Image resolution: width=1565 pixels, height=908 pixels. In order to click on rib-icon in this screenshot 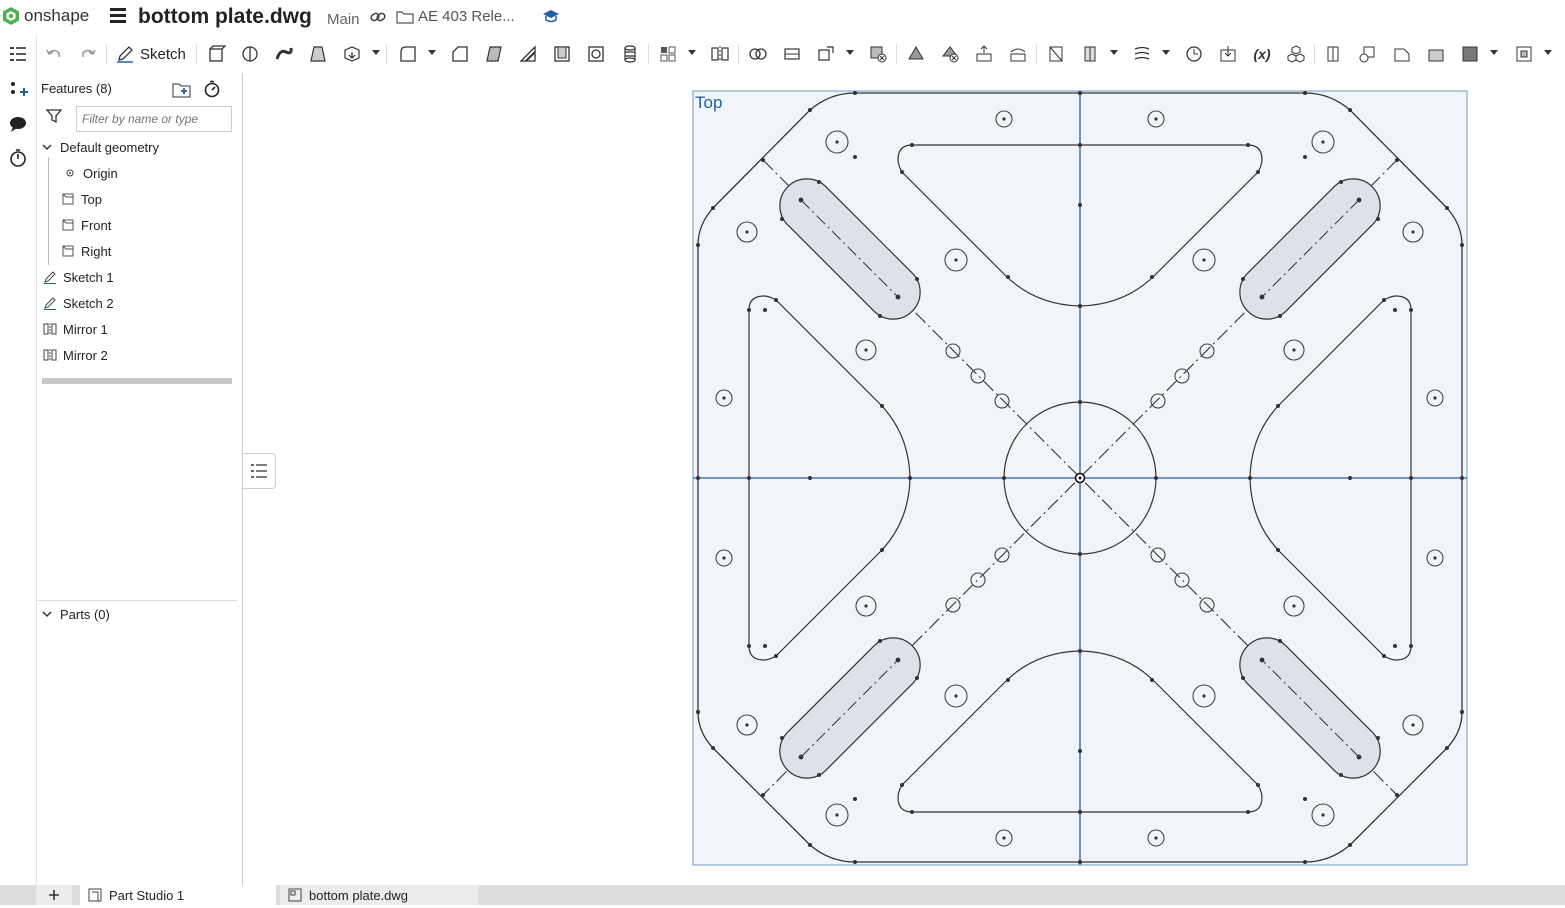, I will do `click(527, 53)`.